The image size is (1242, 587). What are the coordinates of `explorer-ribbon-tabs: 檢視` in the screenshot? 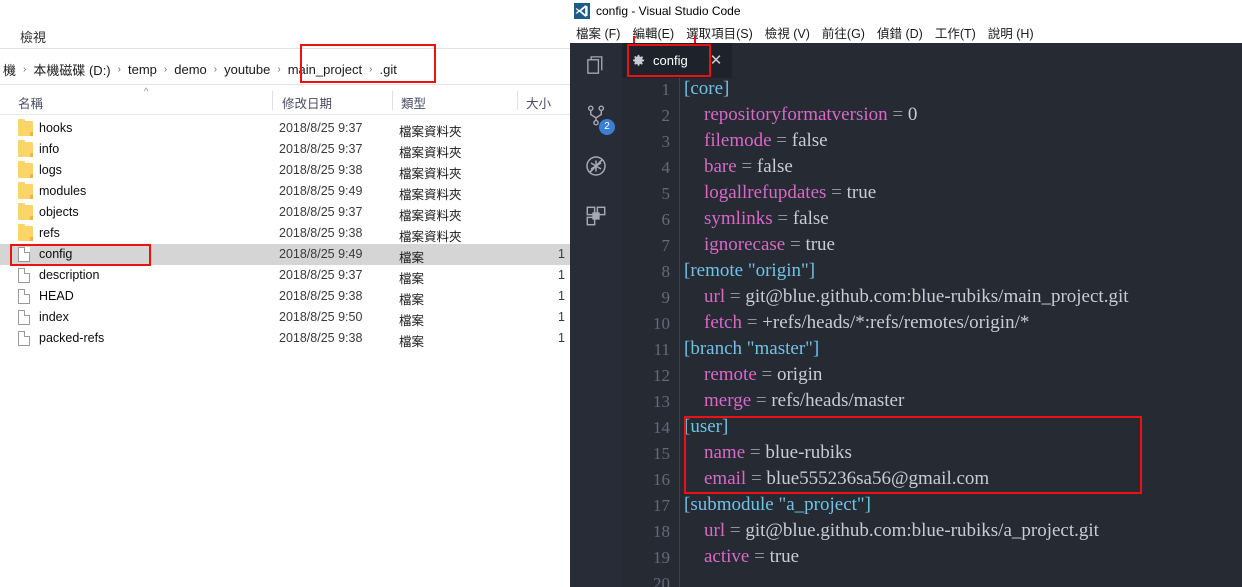 It's located at (285, 35).